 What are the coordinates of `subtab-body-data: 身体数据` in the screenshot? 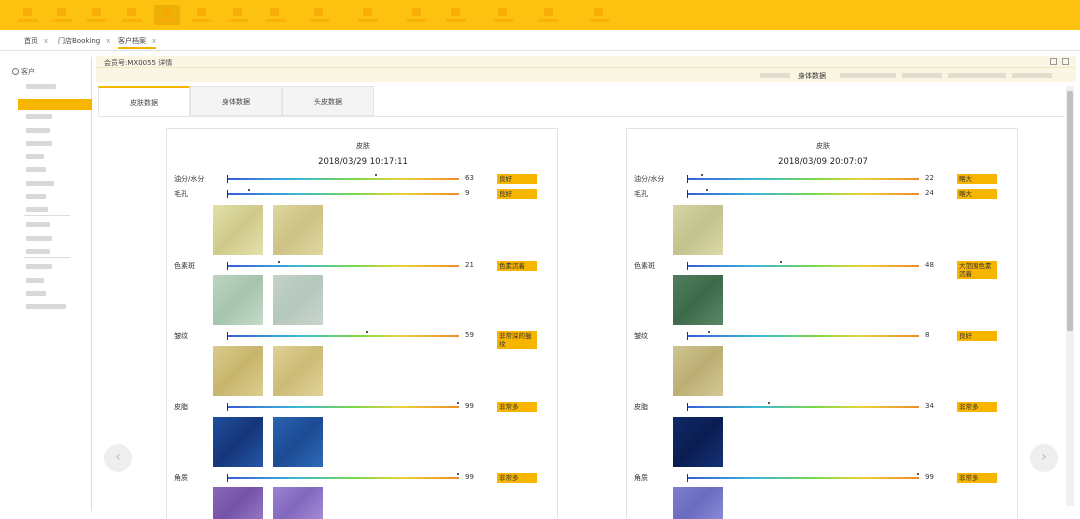 It's located at (812, 76).